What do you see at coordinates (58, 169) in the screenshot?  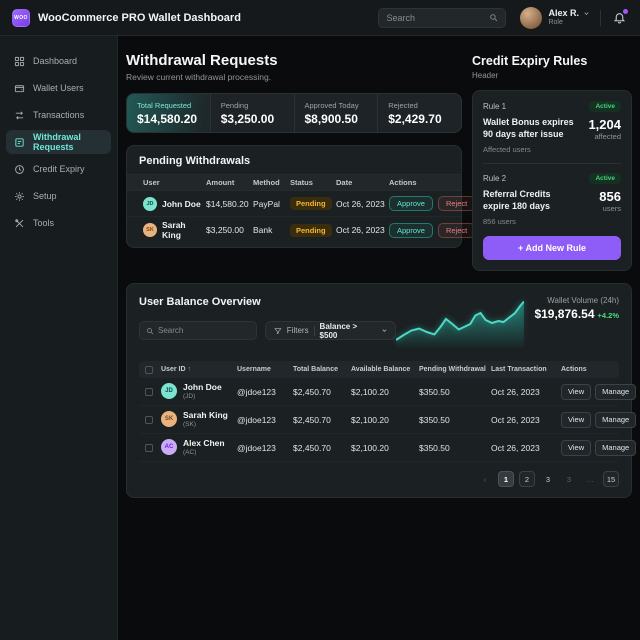 I see `sidebar-item-credit-expiry: Credit Expiry` at bounding box center [58, 169].